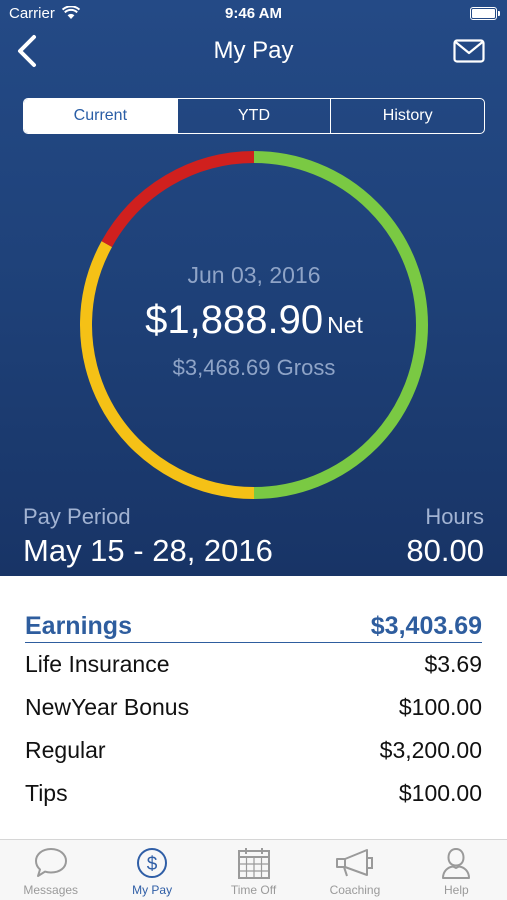 This screenshot has height=900, width=507. What do you see at coordinates (453, 664) in the screenshot?
I see `earning-amount: $3.69` at bounding box center [453, 664].